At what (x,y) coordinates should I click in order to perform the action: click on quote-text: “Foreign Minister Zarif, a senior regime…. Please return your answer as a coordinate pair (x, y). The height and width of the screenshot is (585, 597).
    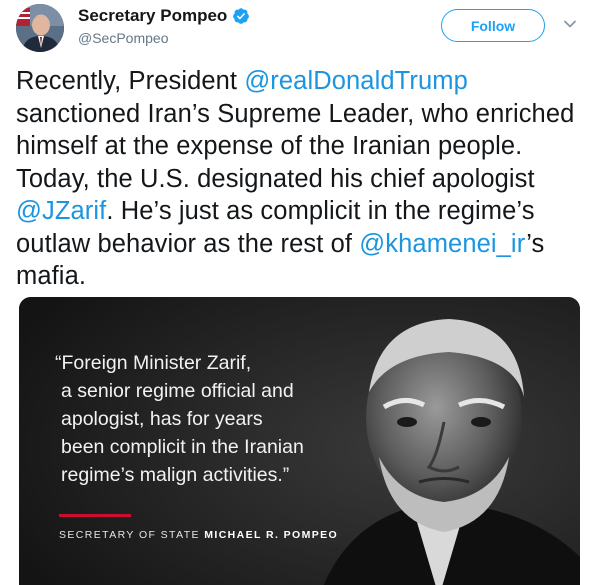
    Looking at the image, I should click on (205, 419).